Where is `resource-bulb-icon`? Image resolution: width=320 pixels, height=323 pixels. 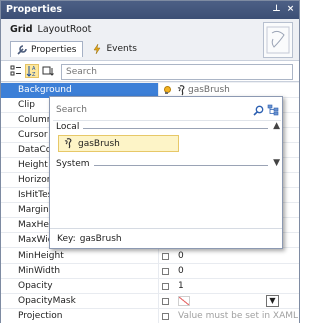
resource-bulb-icon is located at coordinates (167, 90).